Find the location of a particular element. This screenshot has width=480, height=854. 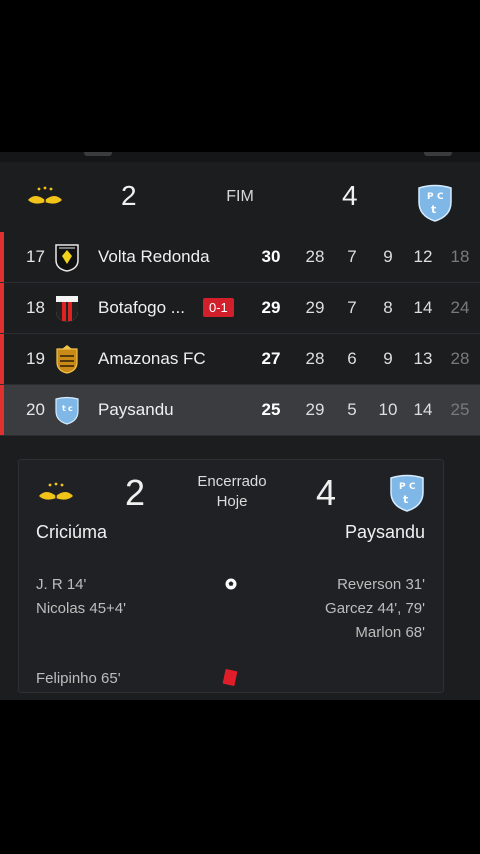

live-score-badge: 0-1 is located at coordinates (218, 307).